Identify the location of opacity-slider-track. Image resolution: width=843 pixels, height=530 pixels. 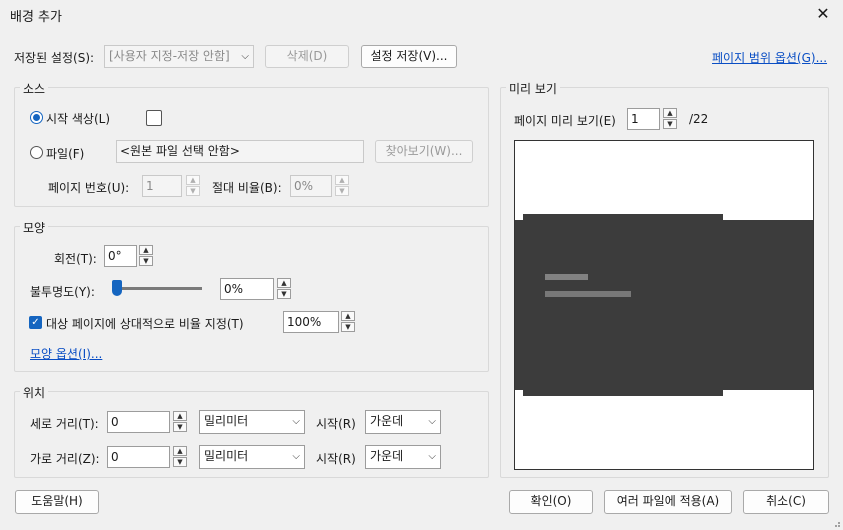
(159, 288).